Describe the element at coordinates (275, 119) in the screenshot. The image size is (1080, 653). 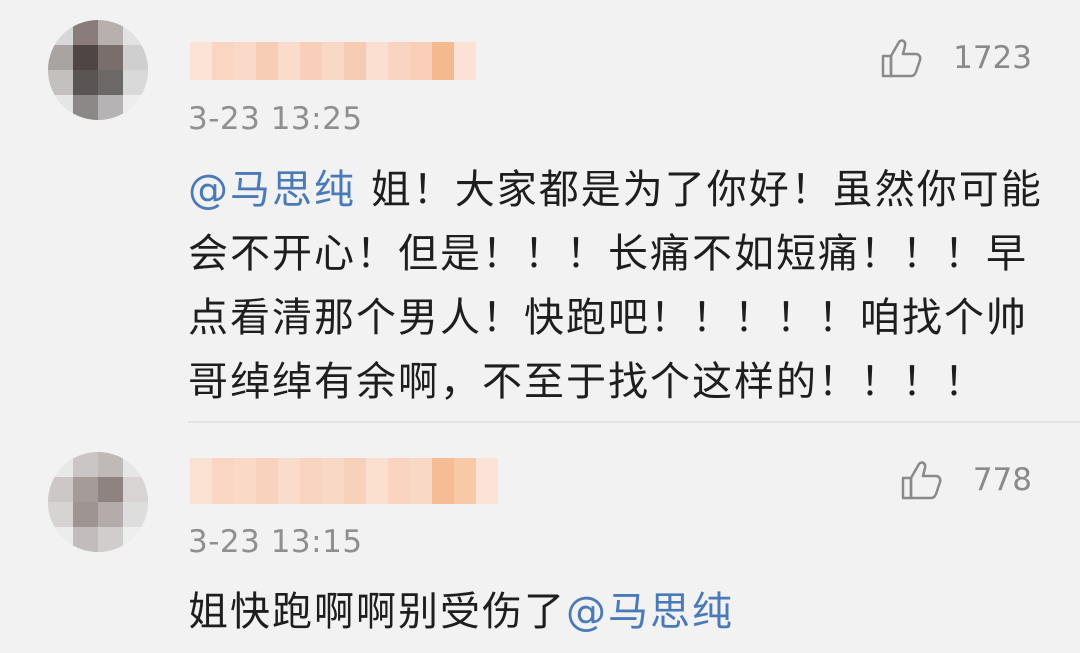
I see `comment-time: 3-23 13:25` at that location.